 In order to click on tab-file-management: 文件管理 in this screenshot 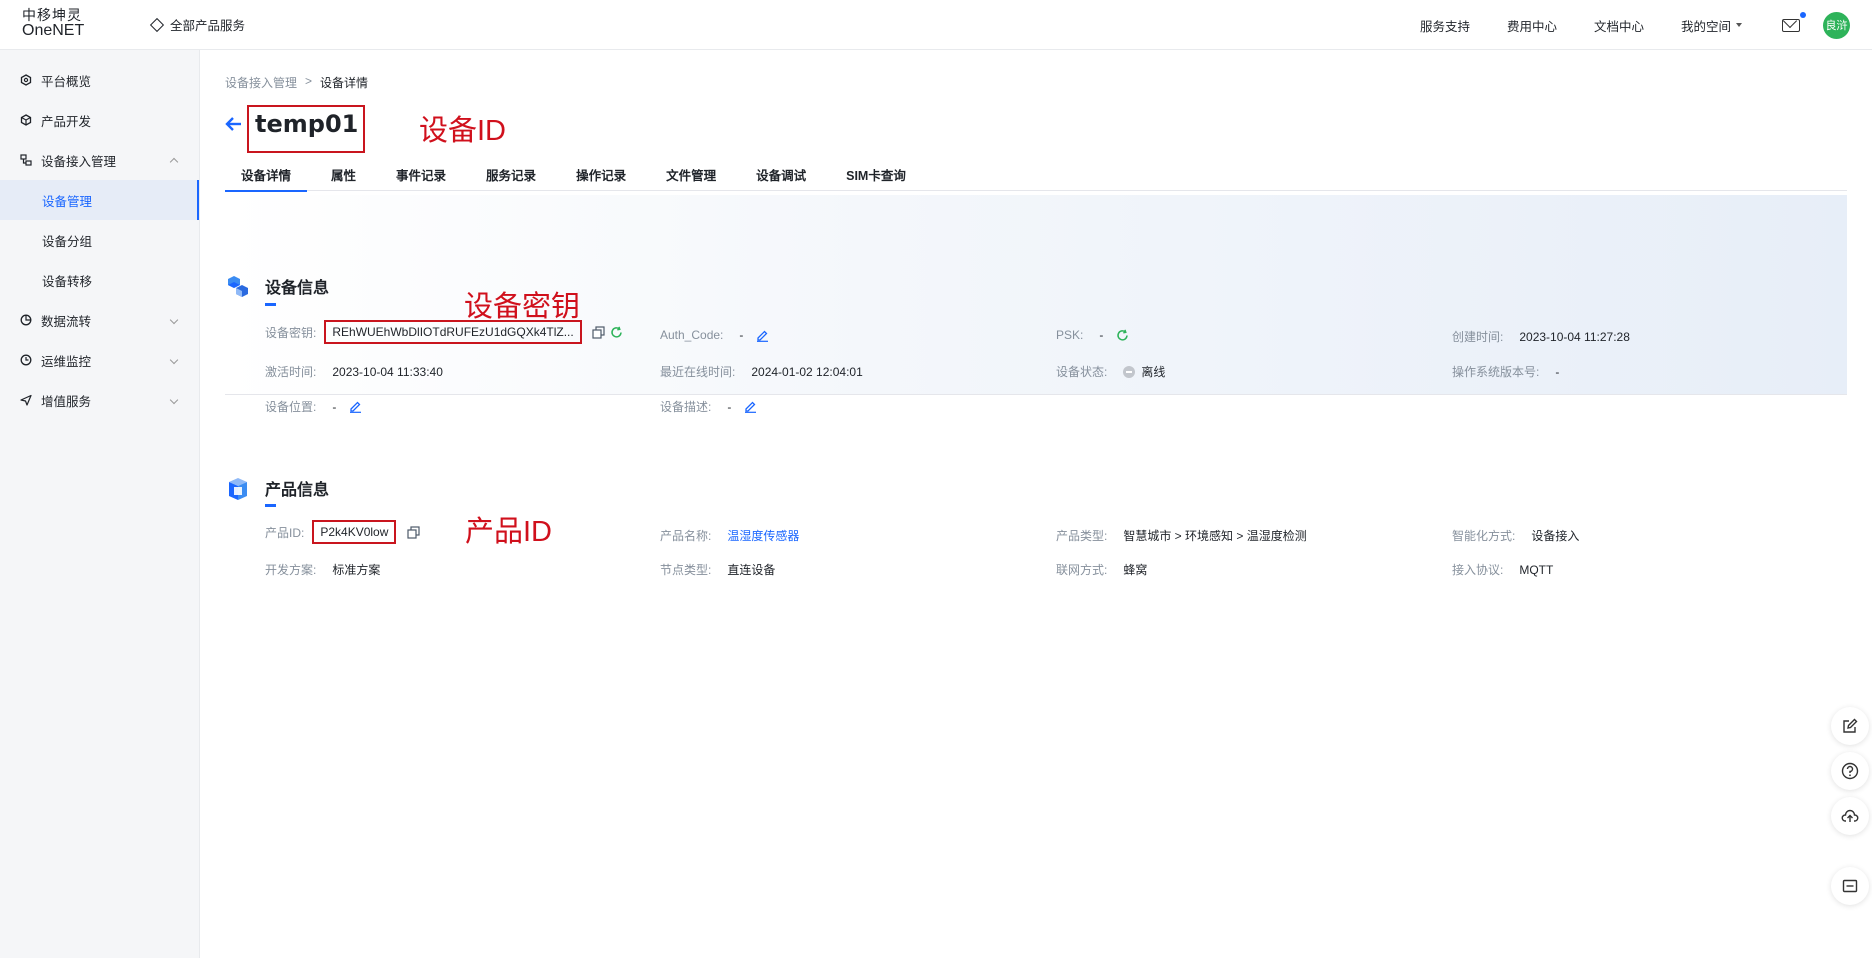, I will do `click(691, 174)`.